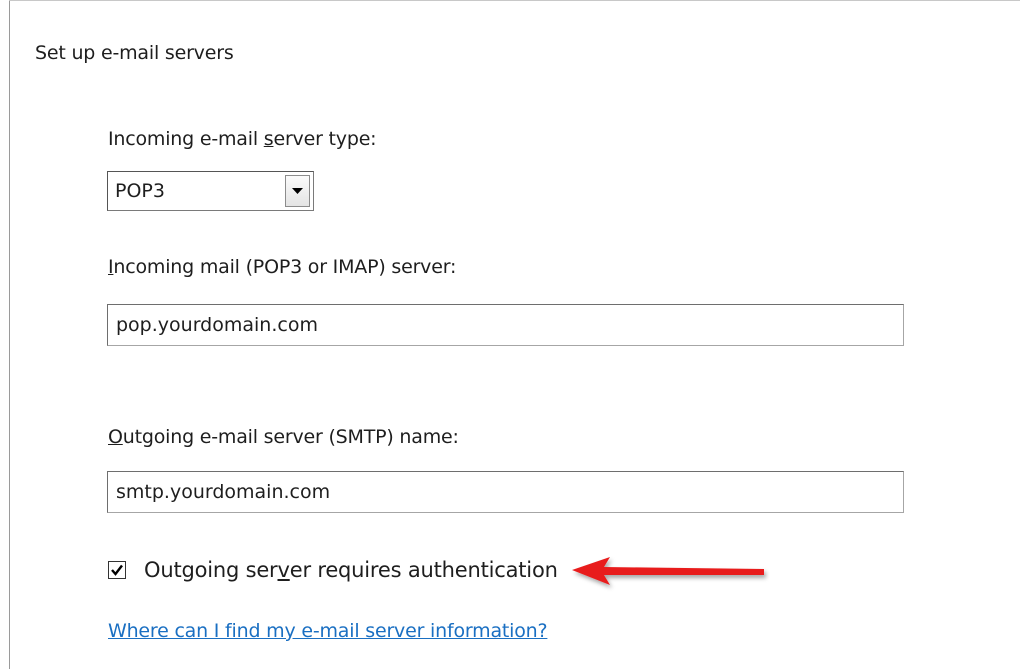 This screenshot has height=669, width=1020. I want to click on incoming-server-input, so click(505, 325).